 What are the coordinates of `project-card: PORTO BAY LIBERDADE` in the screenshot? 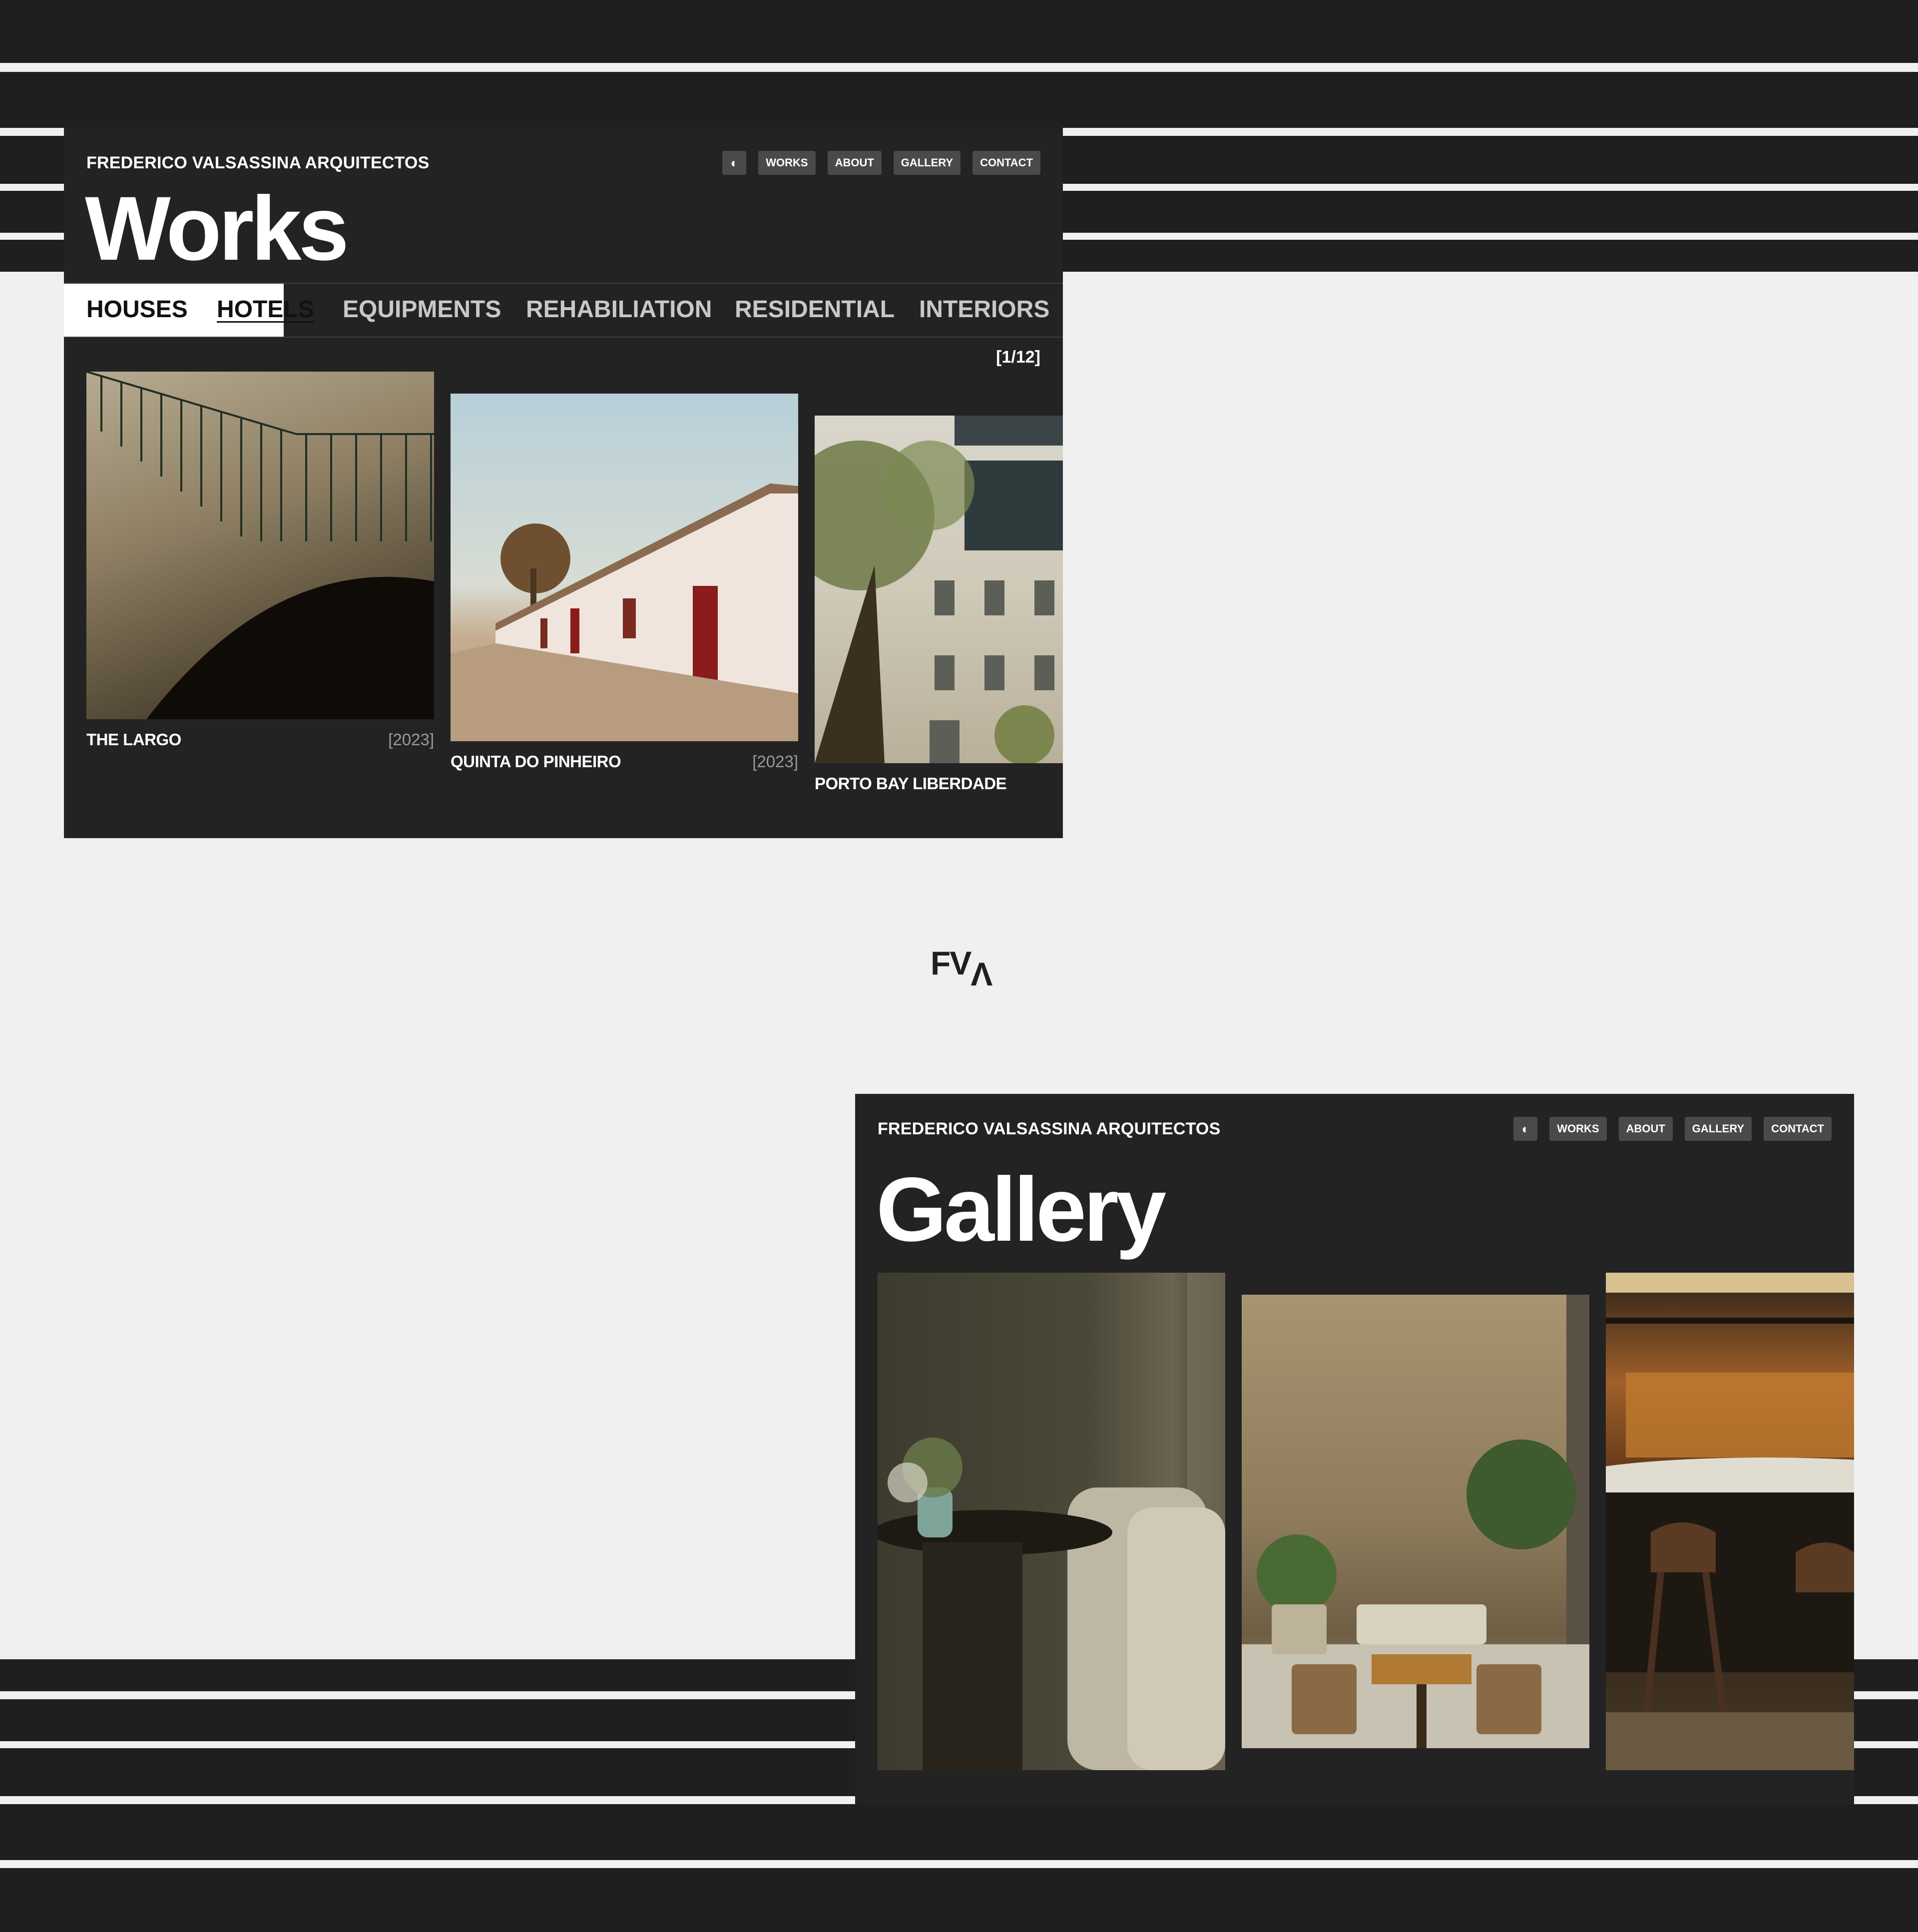 It's located at (939, 604).